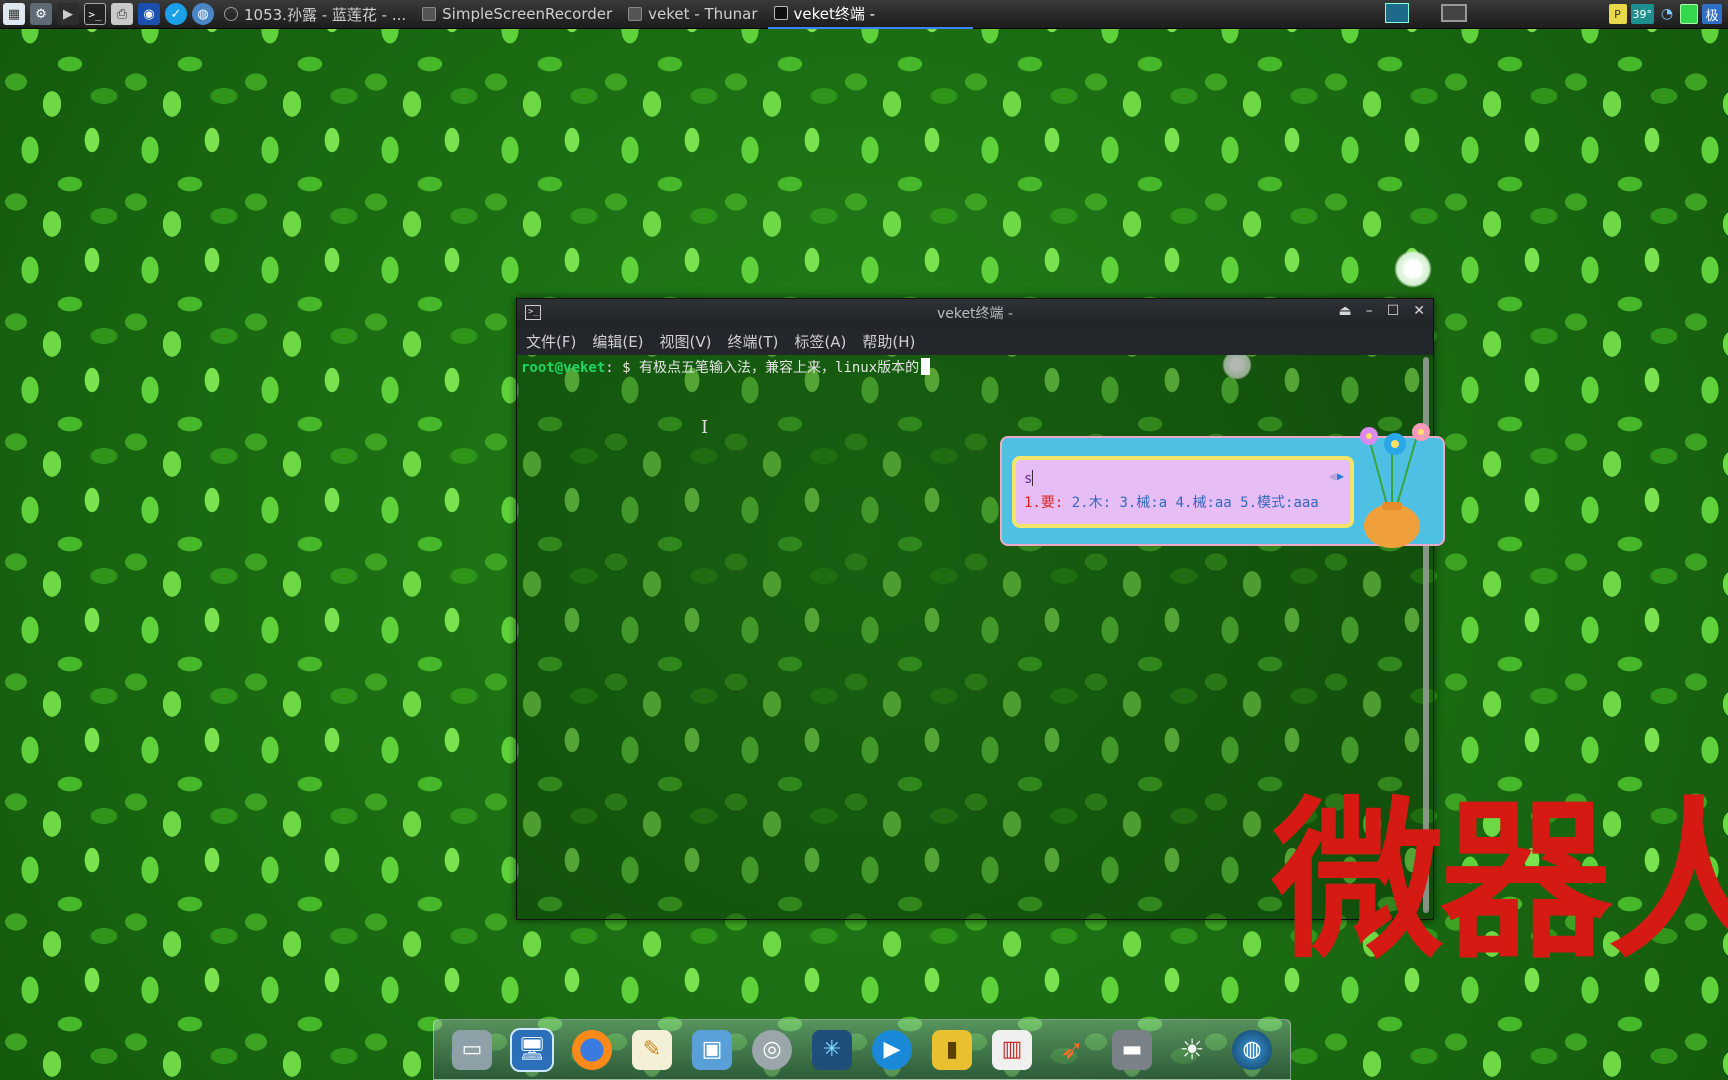 The width and height of the screenshot is (1728, 1080). What do you see at coordinates (834, 13) in the screenshot?
I see `task-label: veket终端 -` at bounding box center [834, 13].